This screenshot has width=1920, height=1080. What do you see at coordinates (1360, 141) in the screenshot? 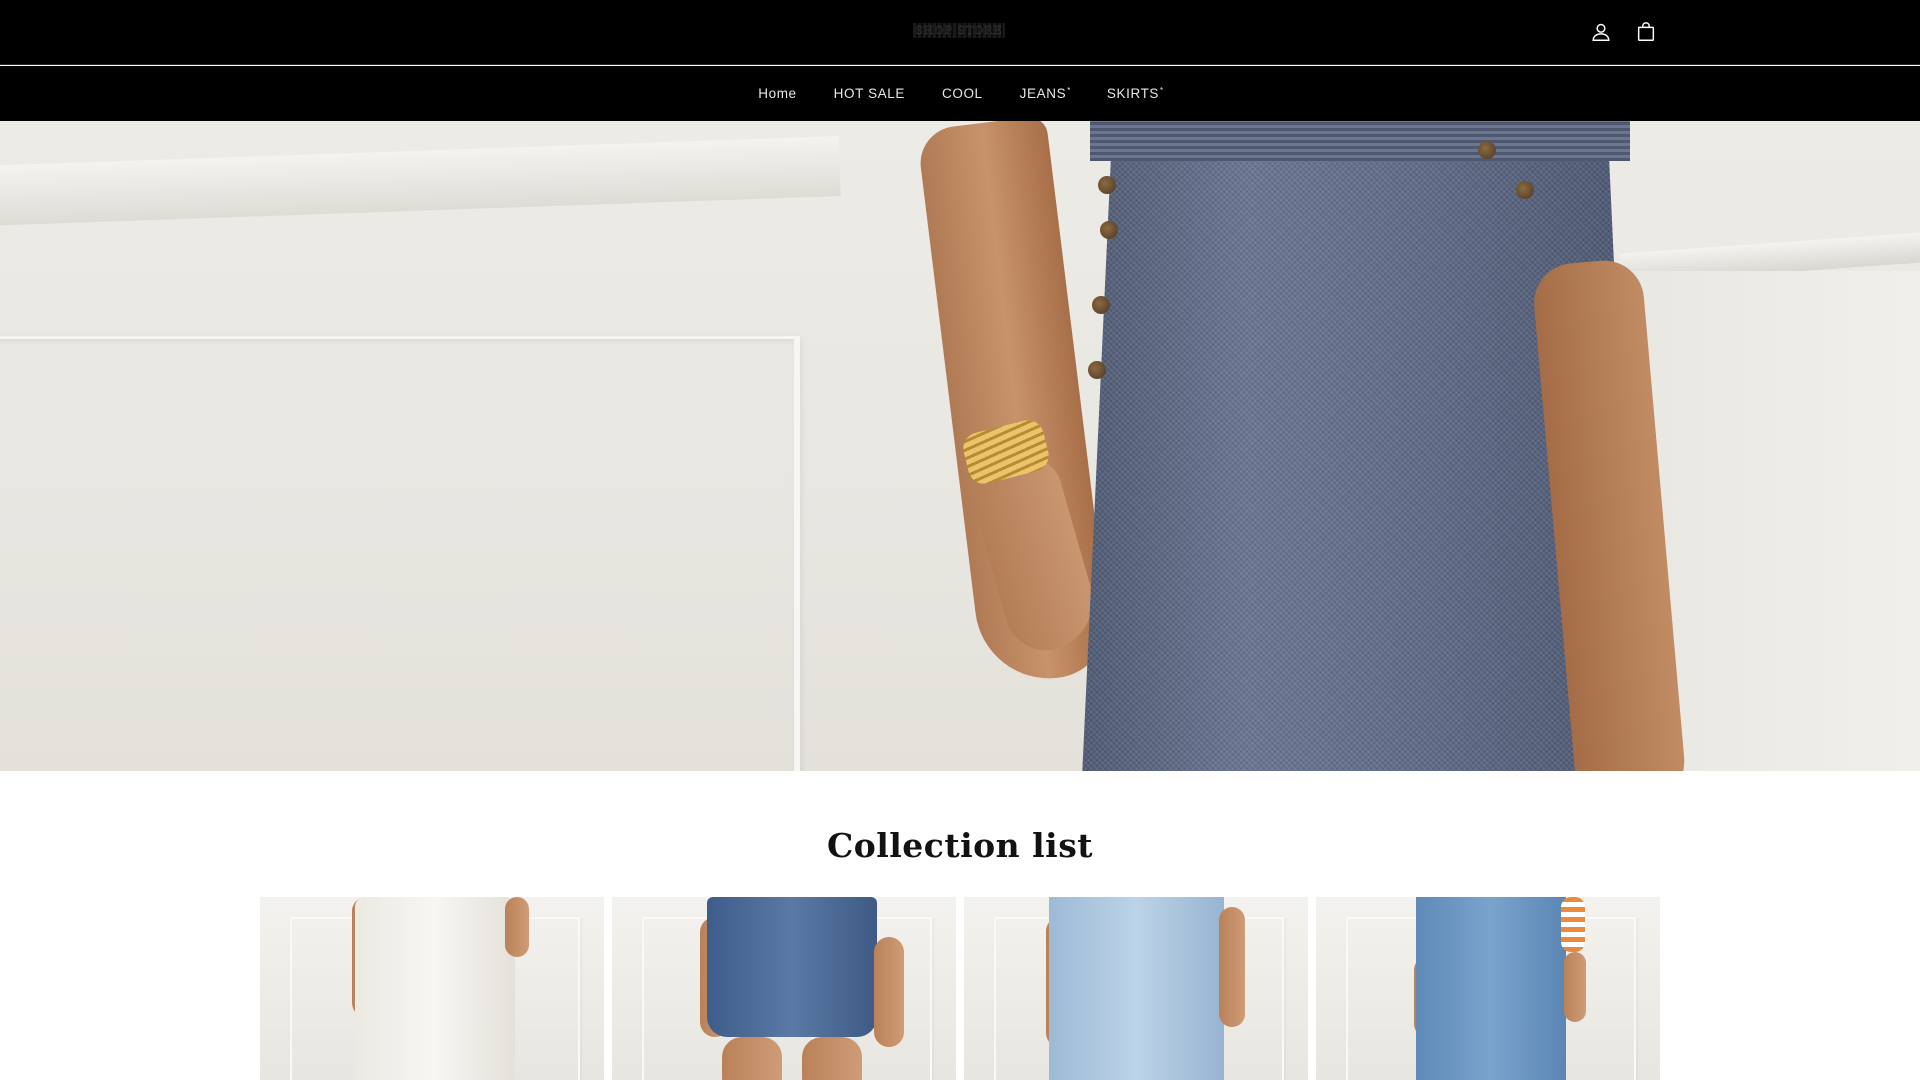
I see `skirt-waistband` at bounding box center [1360, 141].